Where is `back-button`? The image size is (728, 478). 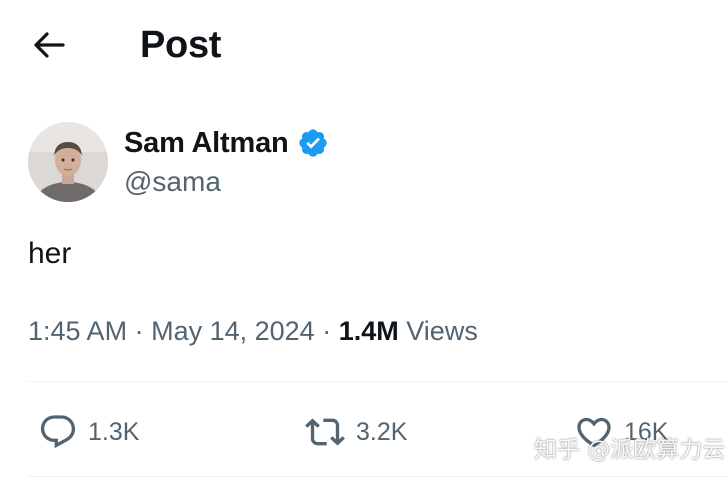
back-button is located at coordinates (49, 45).